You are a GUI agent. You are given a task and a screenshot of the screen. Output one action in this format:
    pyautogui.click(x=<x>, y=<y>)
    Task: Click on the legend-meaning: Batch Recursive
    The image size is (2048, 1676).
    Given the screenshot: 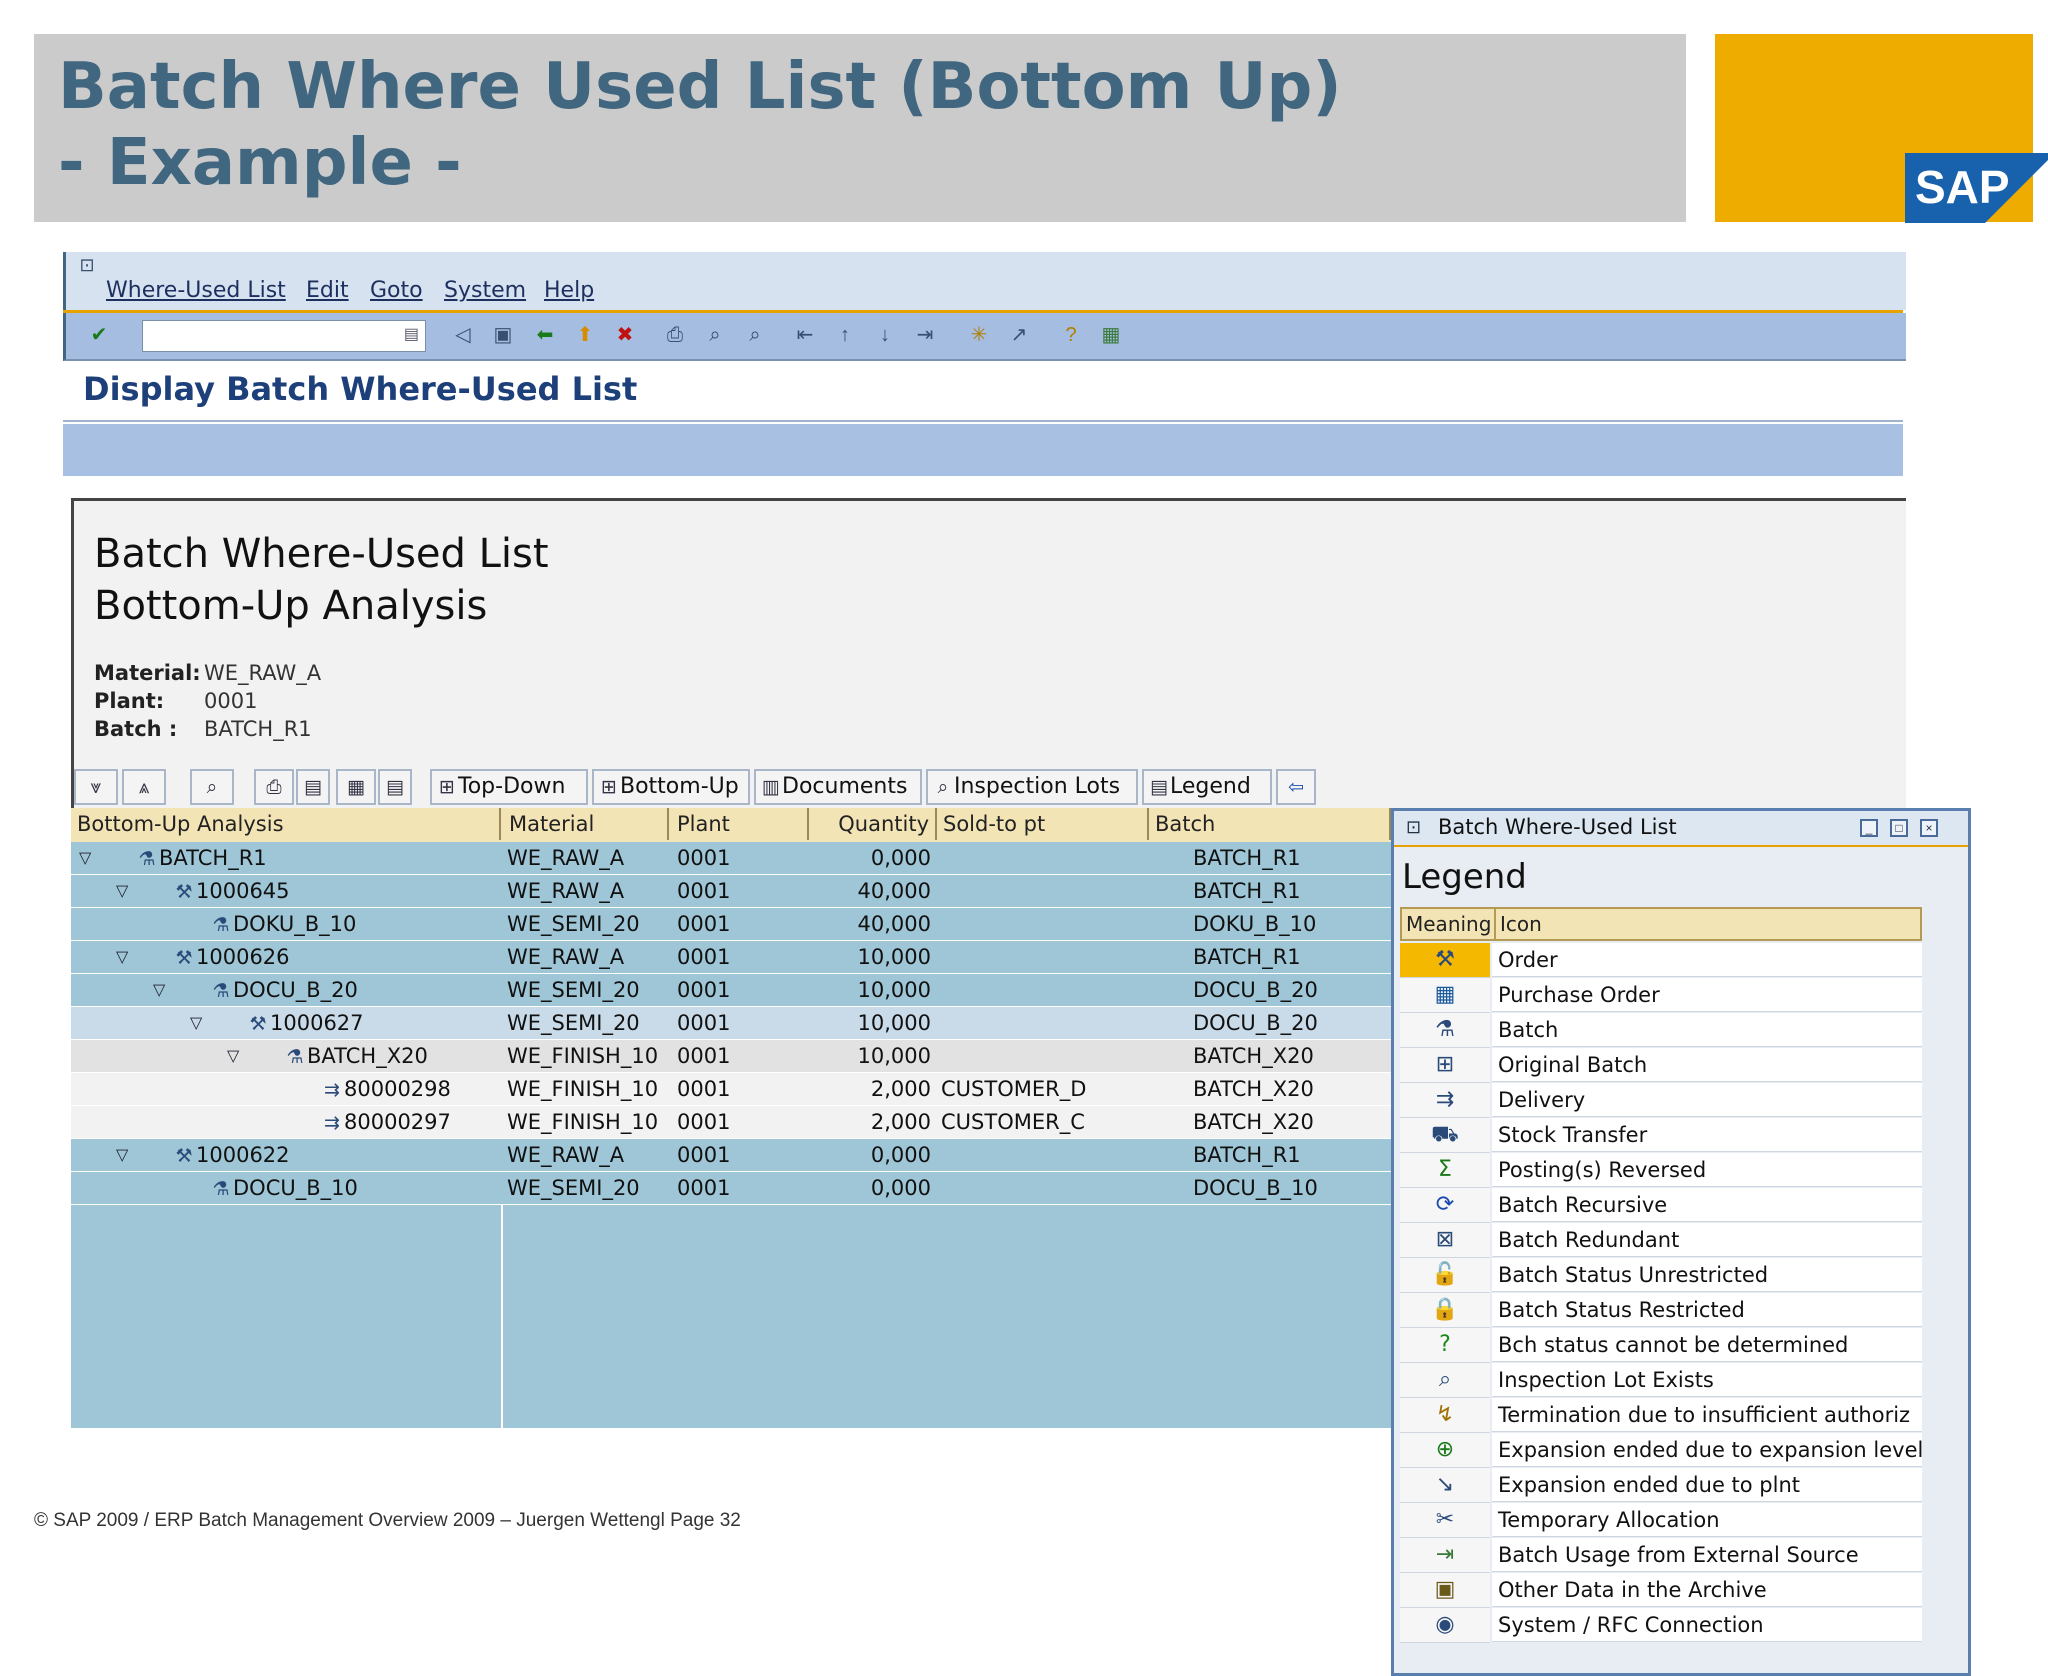 What is the action you would take?
    pyautogui.click(x=1707, y=1205)
    